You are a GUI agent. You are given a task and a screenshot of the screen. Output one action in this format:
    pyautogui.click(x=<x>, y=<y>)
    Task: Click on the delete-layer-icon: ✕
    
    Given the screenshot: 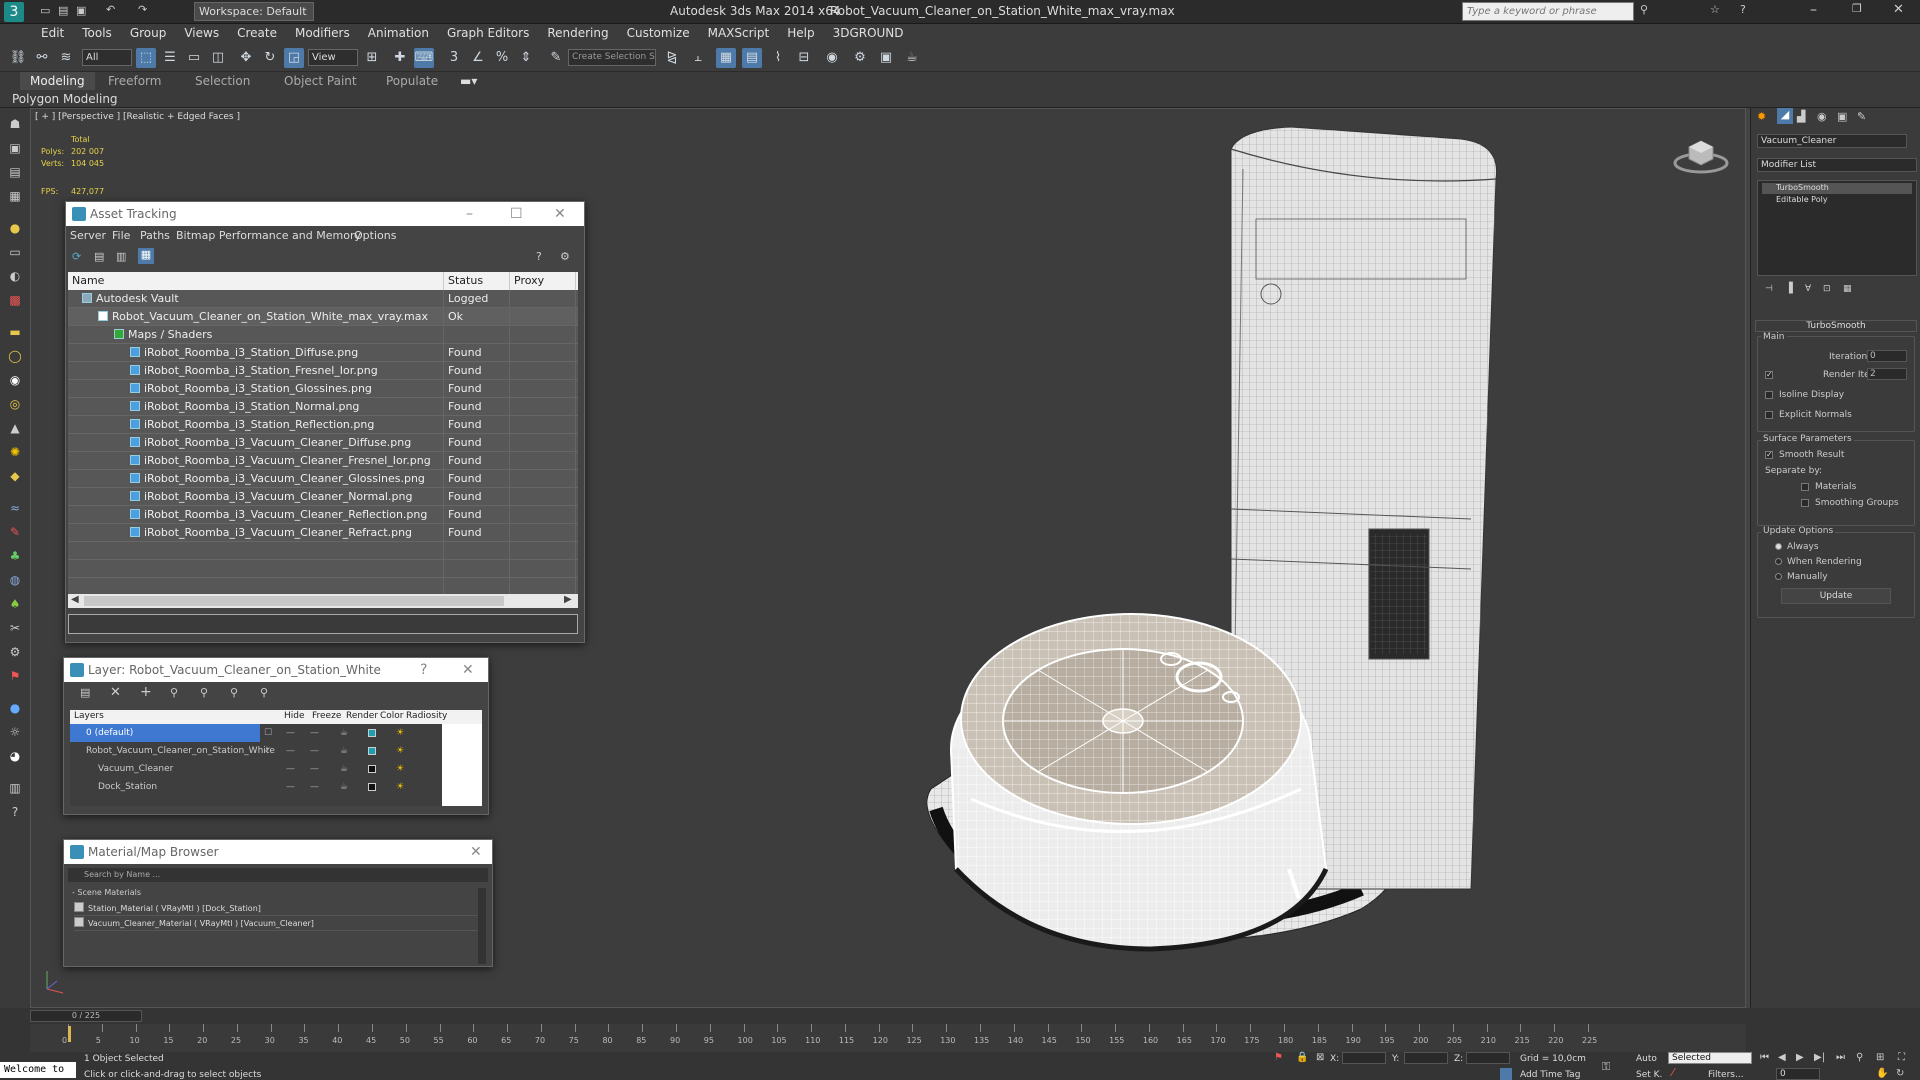 What is the action you would take?
    pyautogui.click(x=115, y=692)
    